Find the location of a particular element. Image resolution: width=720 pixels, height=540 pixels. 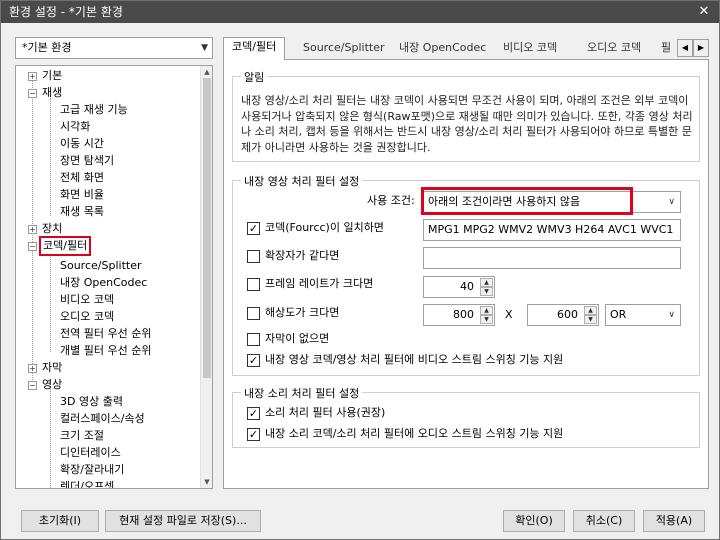

fourcc-label: 코덱(Fourcc)이 일치하면 is located at coordinates (324, 227).